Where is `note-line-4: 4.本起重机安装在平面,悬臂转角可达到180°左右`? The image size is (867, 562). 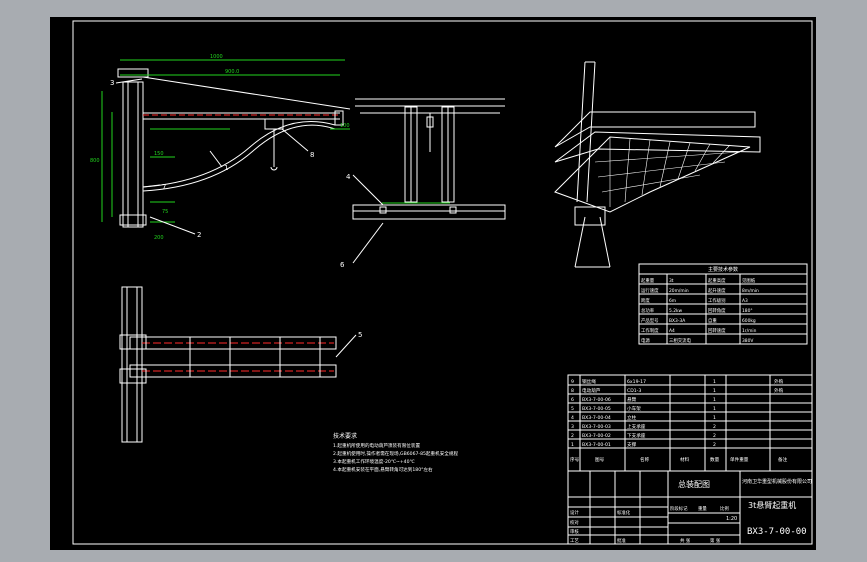
note-line-4: 4.本起重机安装在平面,悬臂转角可达到180°左右 is located at coordinates (383, 469).